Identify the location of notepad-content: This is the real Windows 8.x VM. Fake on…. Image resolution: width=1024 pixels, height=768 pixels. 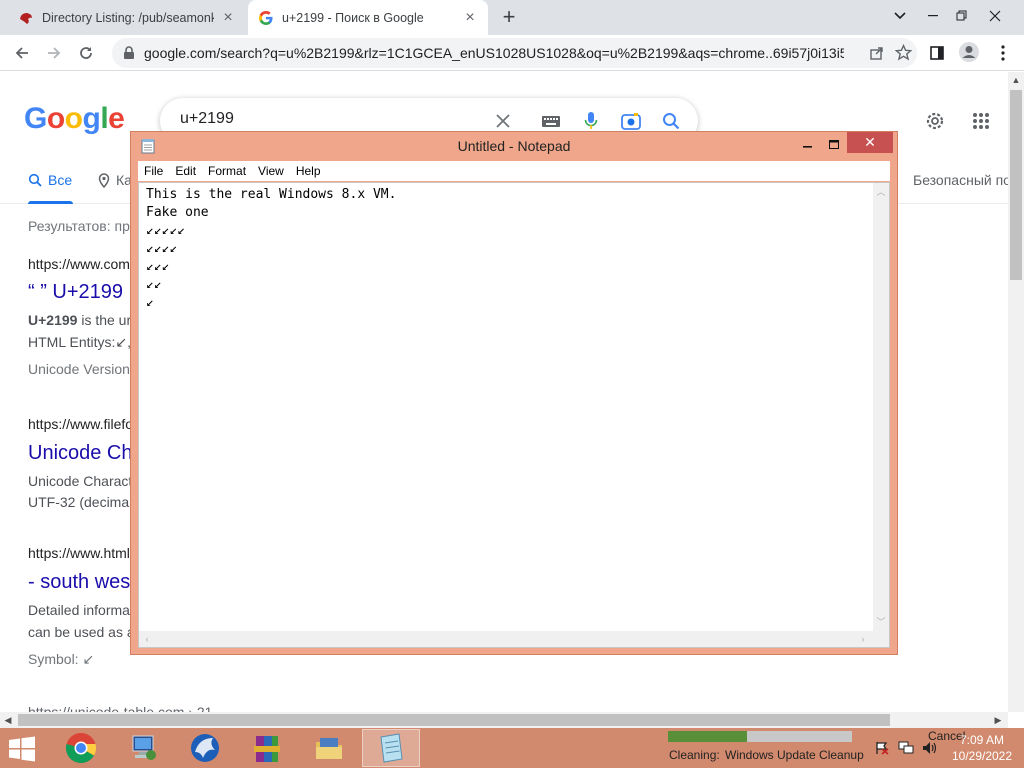
(271, 249).